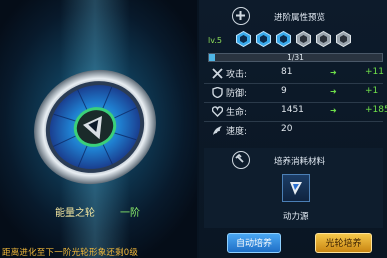  What do you see at coordinates (292, 110) in the screenshot?
I see `stat-value: 1451` at bounding box center [292, 110].